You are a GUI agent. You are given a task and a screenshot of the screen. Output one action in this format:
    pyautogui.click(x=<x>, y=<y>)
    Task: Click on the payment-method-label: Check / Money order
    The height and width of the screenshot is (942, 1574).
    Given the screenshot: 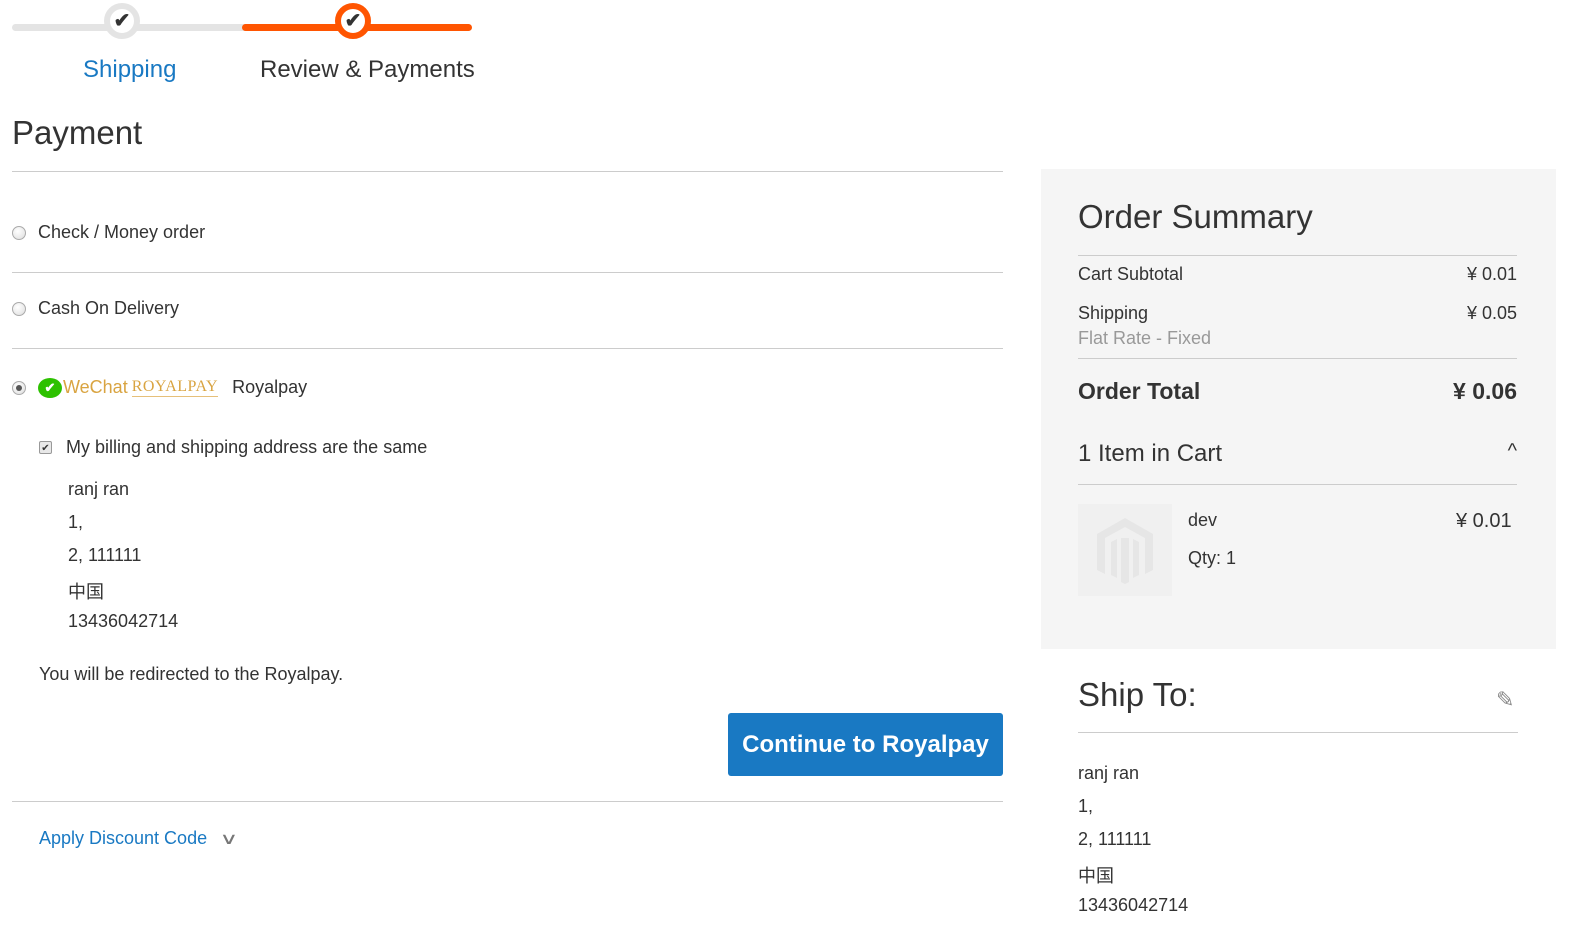 What is the action you would take?
    pyautogui.click(x=122, y=232)
    